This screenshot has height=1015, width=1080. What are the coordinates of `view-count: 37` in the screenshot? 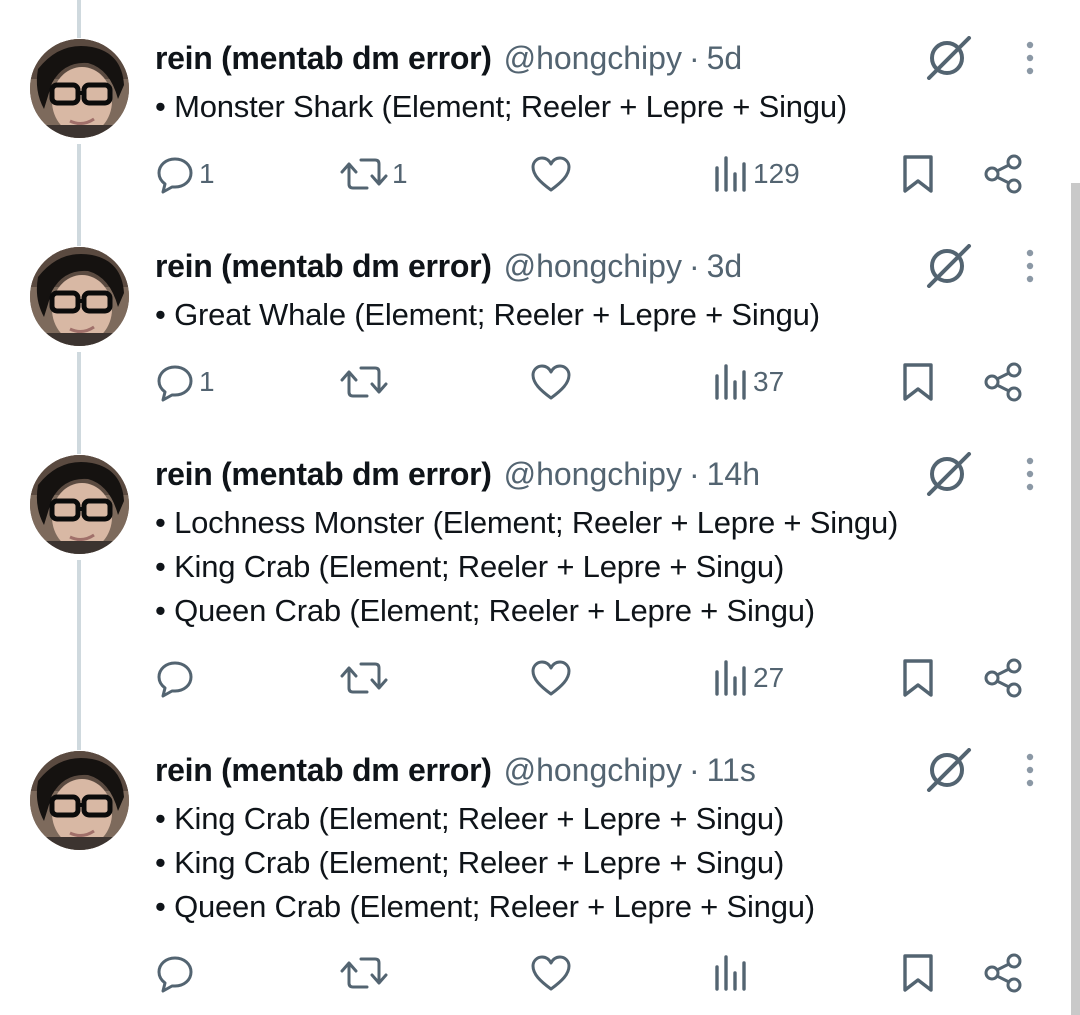 It's located at (769, 381).